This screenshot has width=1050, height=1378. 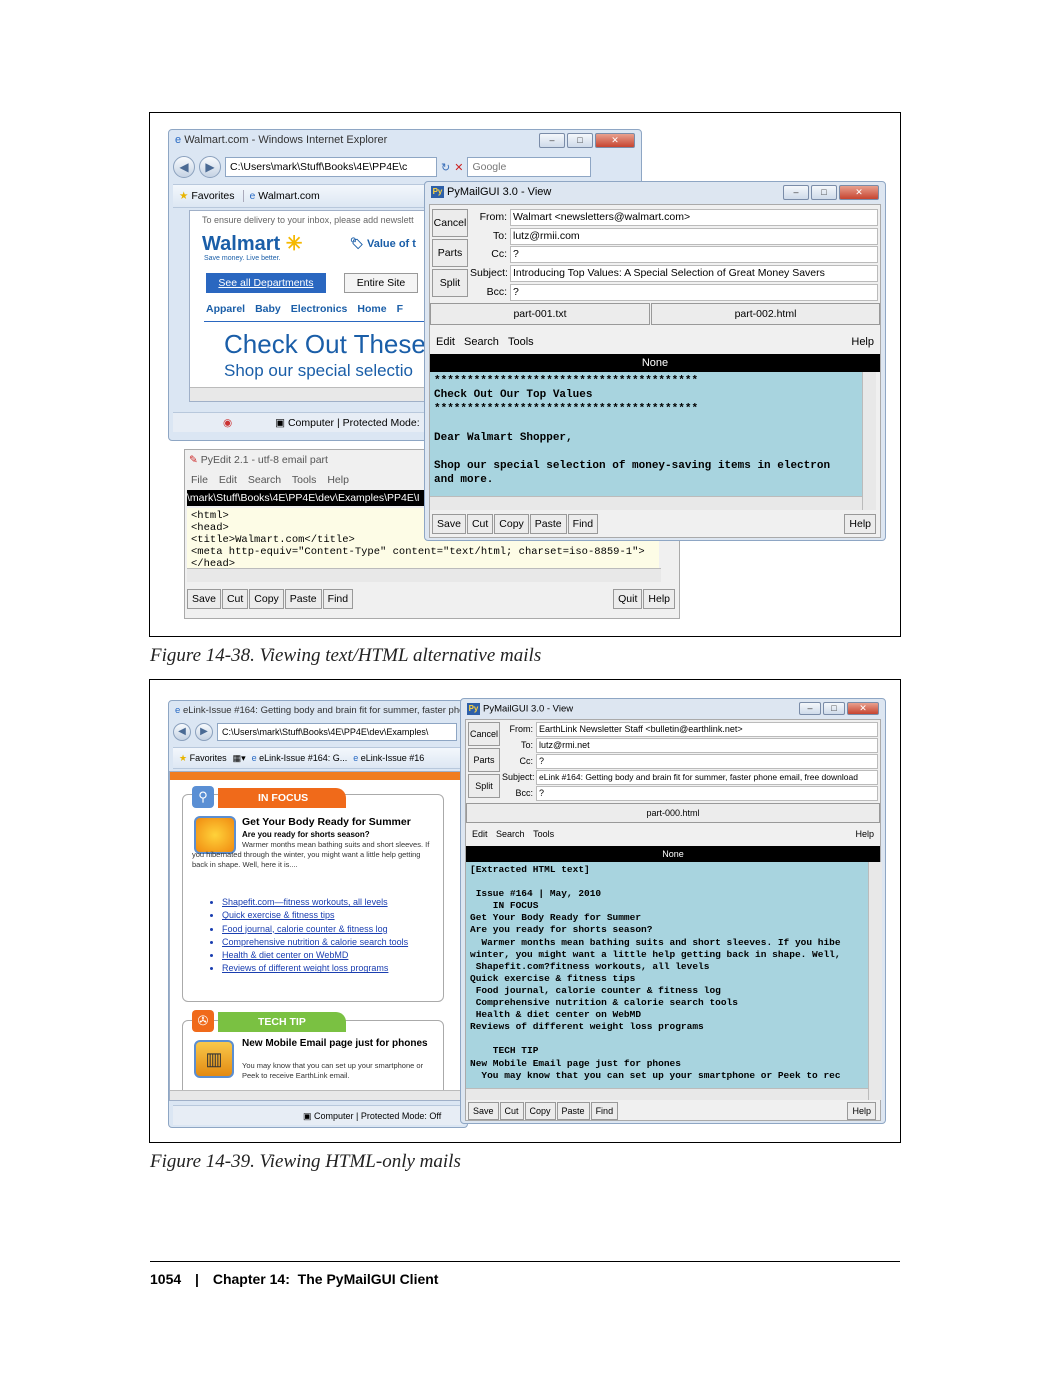 I want to click on nav-baby: Baby, so click(x=268, y=309).